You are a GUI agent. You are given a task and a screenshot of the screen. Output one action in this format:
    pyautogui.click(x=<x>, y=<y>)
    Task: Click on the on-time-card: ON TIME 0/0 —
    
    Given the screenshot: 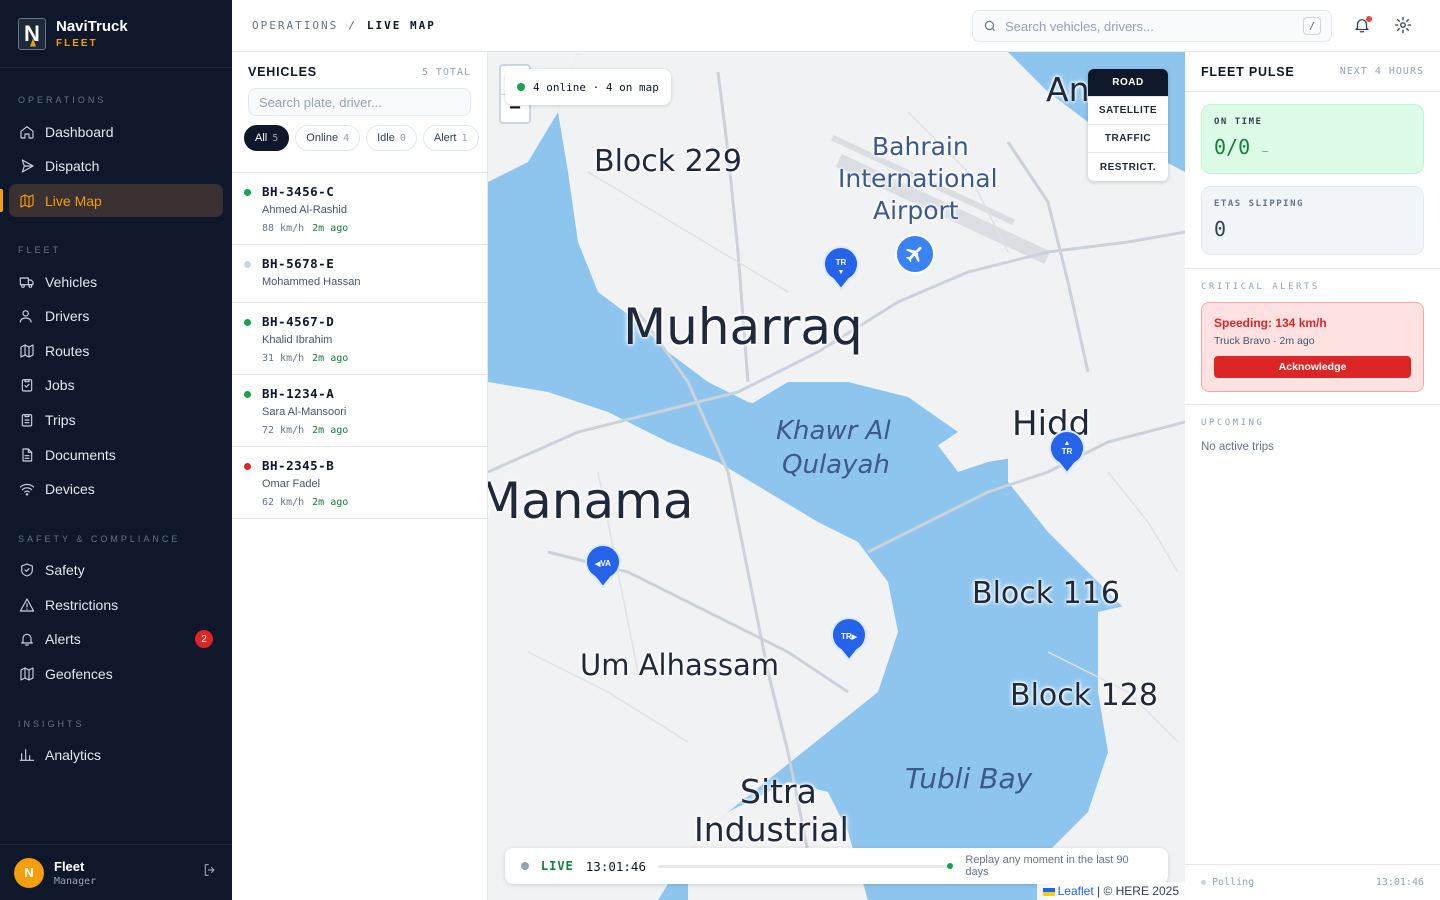 What is the action you would take?
    pyautogui.click(x=1312, y=139)
    